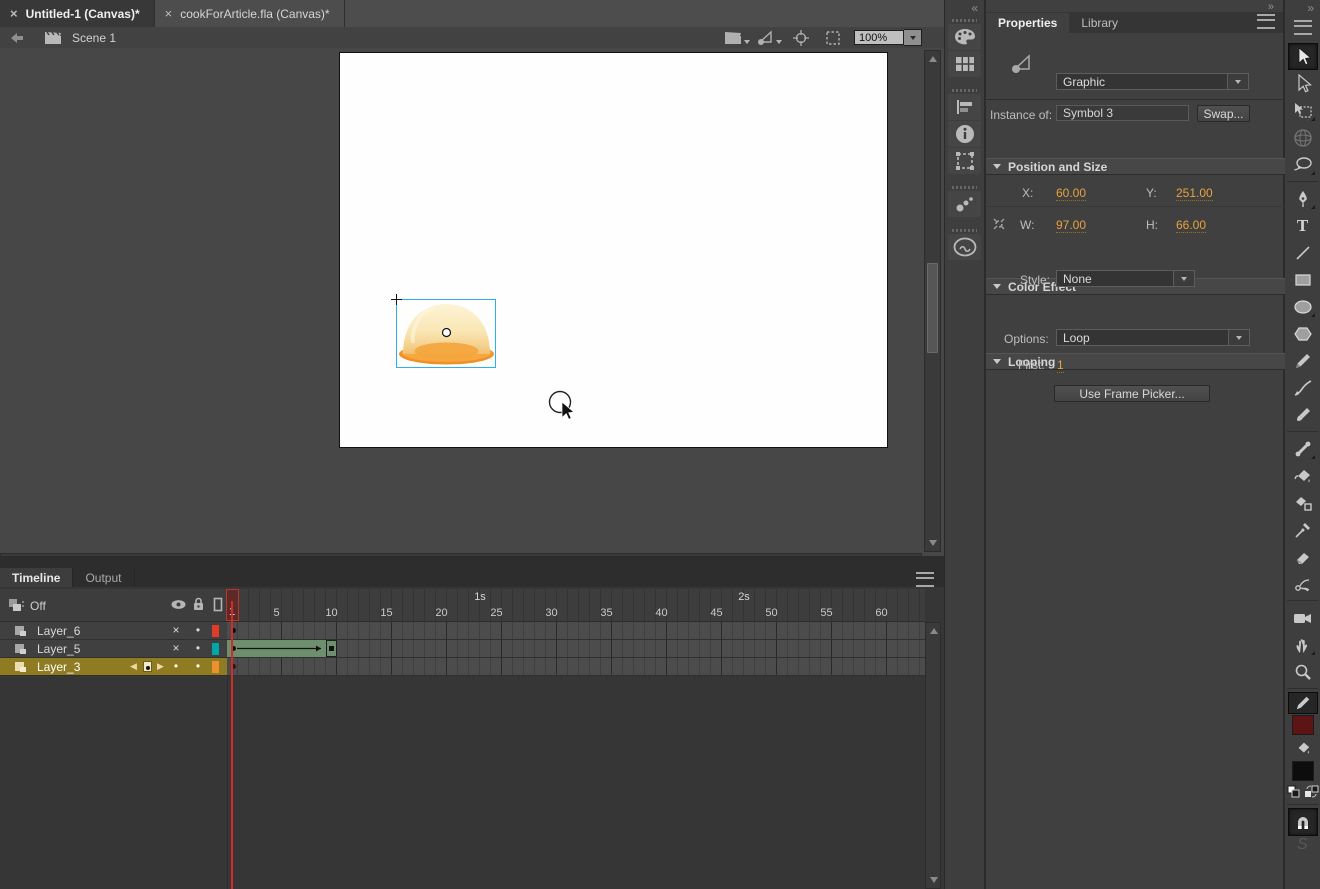  Describe the element at coordinates (964, 204) in the screenshot. I see `motion-presets-panel-icon` at that location.